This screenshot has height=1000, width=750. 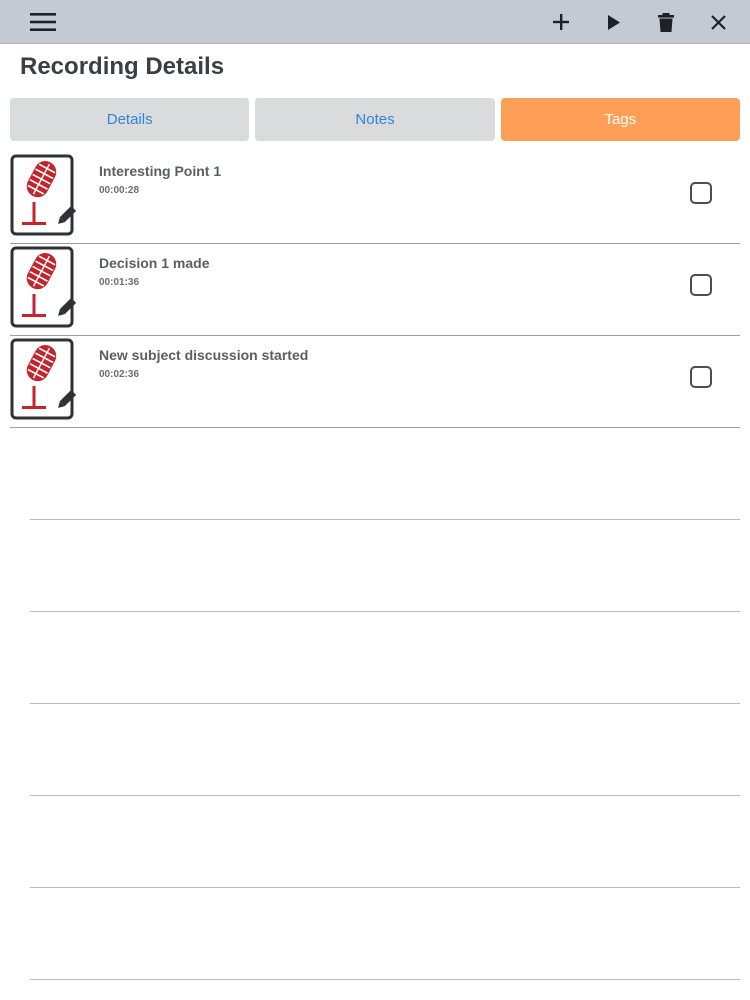 What do you see at coordinates (375, 22) in the screenshot?
I see `top-toolbar` at bounding box center [375, 22].